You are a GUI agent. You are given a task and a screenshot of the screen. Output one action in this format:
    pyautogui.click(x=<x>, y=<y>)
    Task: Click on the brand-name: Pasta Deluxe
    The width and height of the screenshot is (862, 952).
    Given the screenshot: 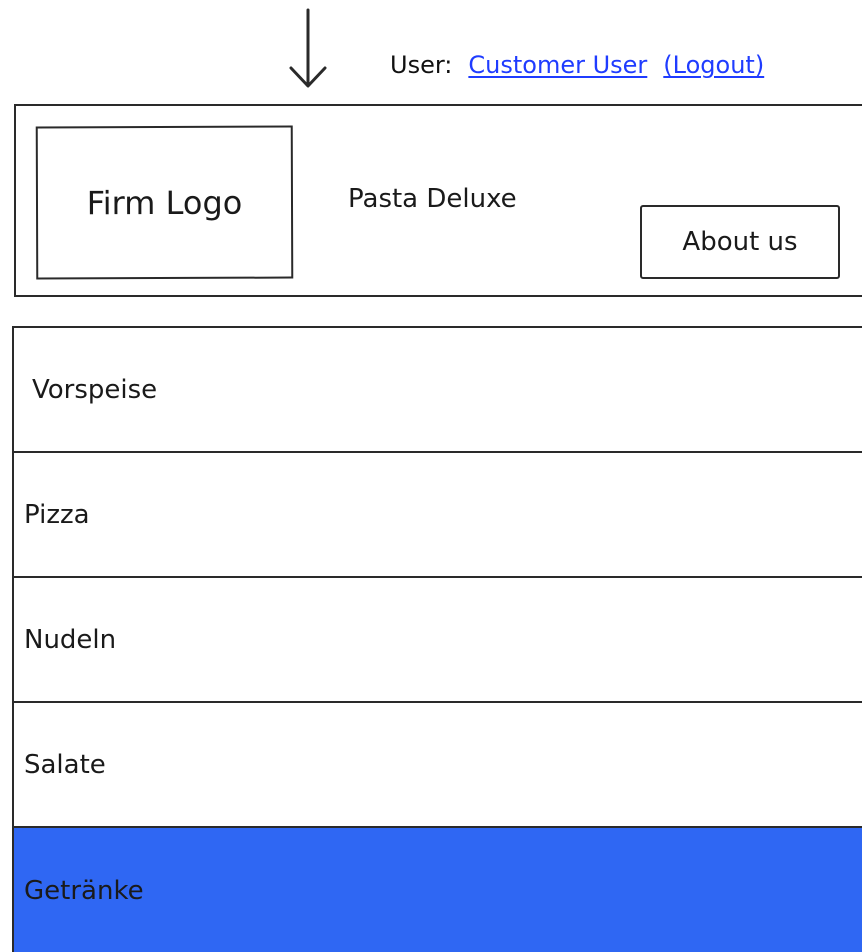 What is the action you would take?
    pyautogui.click(x=432, y=199)
    